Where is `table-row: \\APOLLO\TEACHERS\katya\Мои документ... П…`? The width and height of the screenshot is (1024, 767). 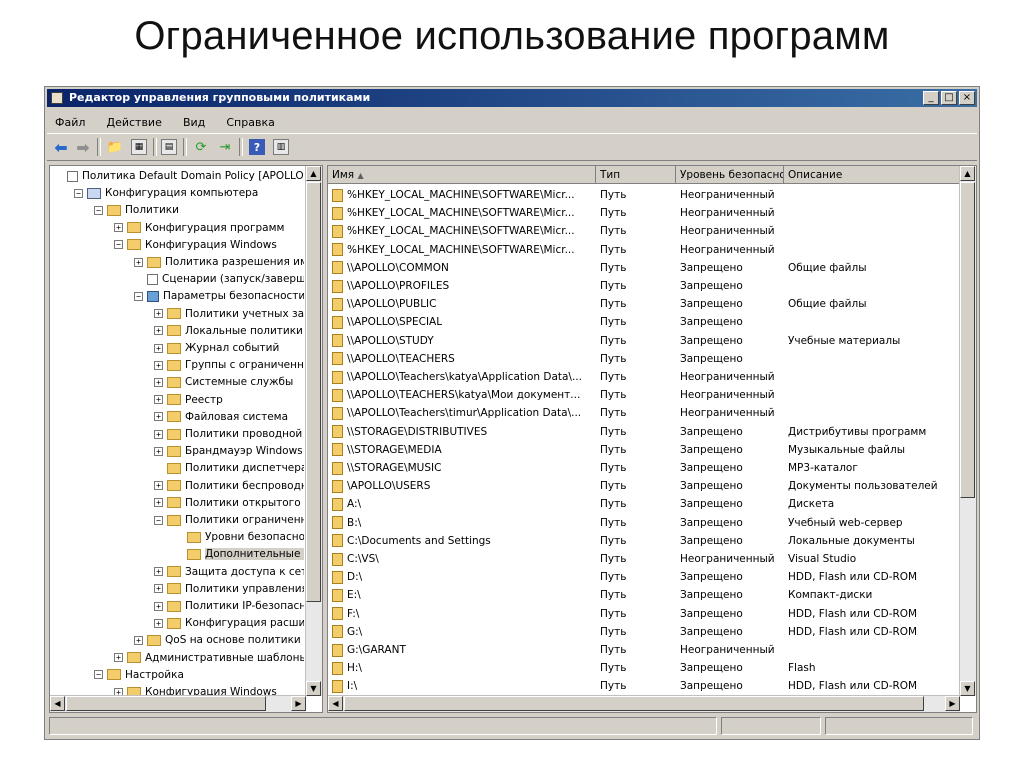 table-row: \\APOLLO\TEACHERS\katya\Мои документ... П… is located at coordinates (645, 395).